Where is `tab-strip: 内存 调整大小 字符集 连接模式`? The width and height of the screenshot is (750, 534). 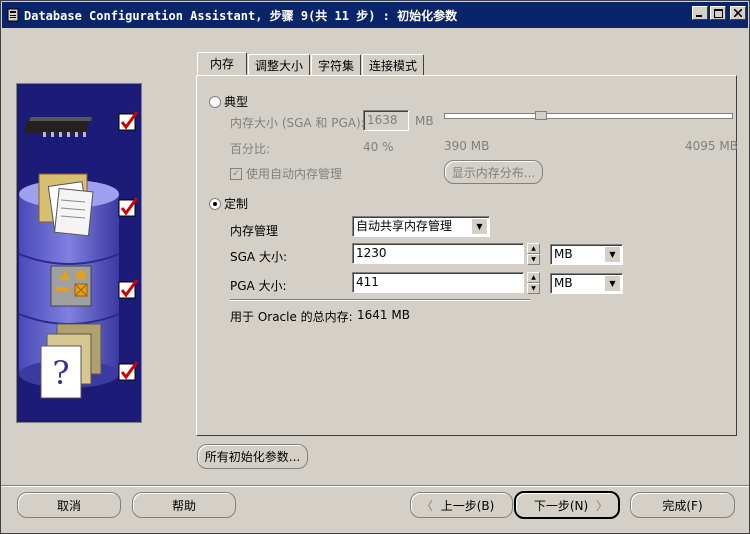 tab-strip: 内存 调整大小 字符集 连接模式 is located at coordinates (311, 63).